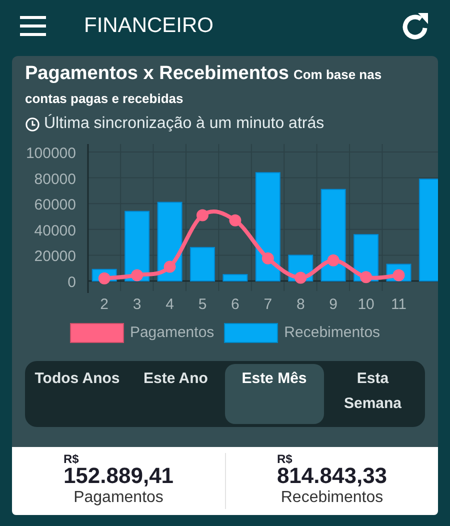 Image resolution: width=450 pixels, height=526 pixels. I want to click on y-tick-label: 20000, so click(55, 257).